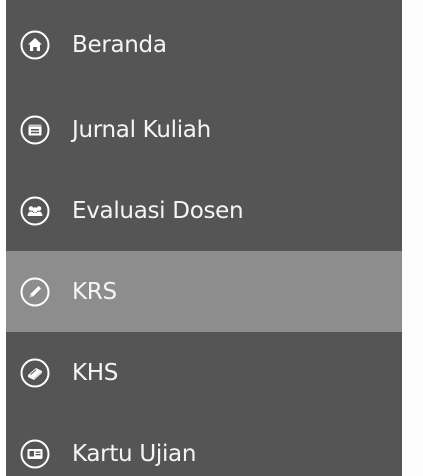  Describe the element at coordinates (119, 45) in the screenshot. I see `sidebar-item-label: Beranda` at that location.